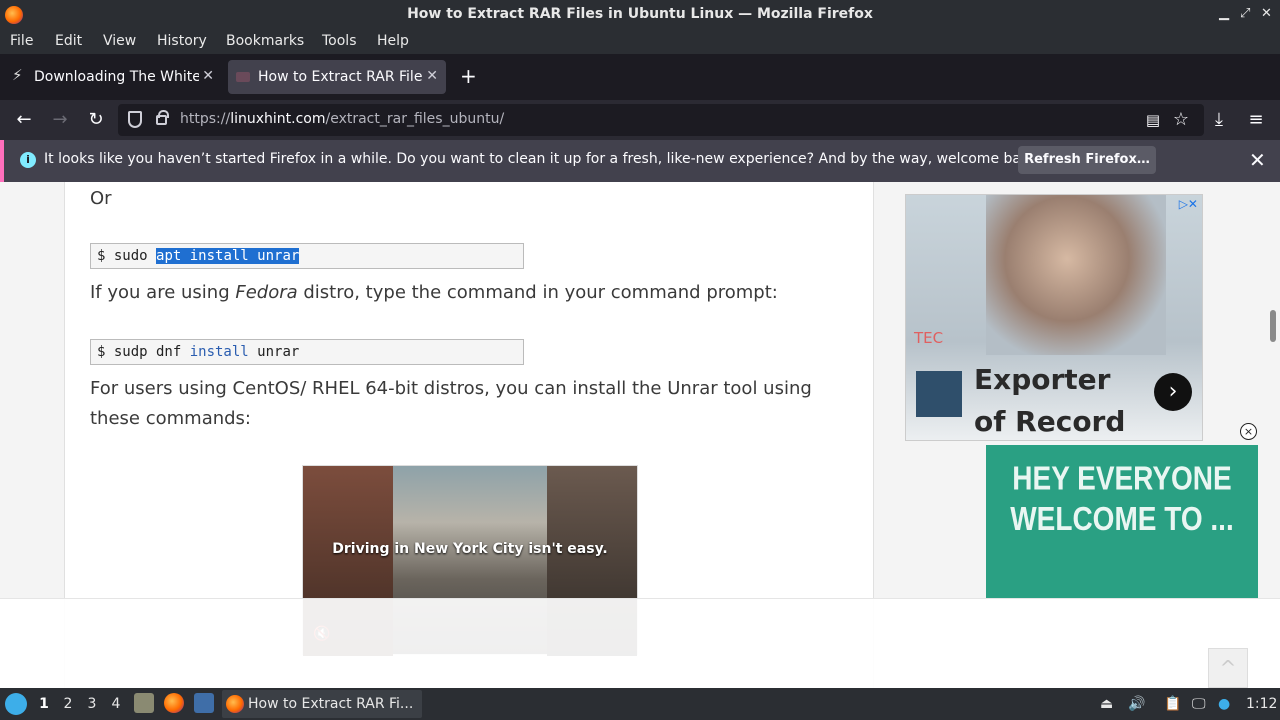 The width and height of the screenshot is (1280, 720). What do you see at coordinates (21, 41) in the screenshot?
I see `menu-file: File` at bounding box center [21, 41].